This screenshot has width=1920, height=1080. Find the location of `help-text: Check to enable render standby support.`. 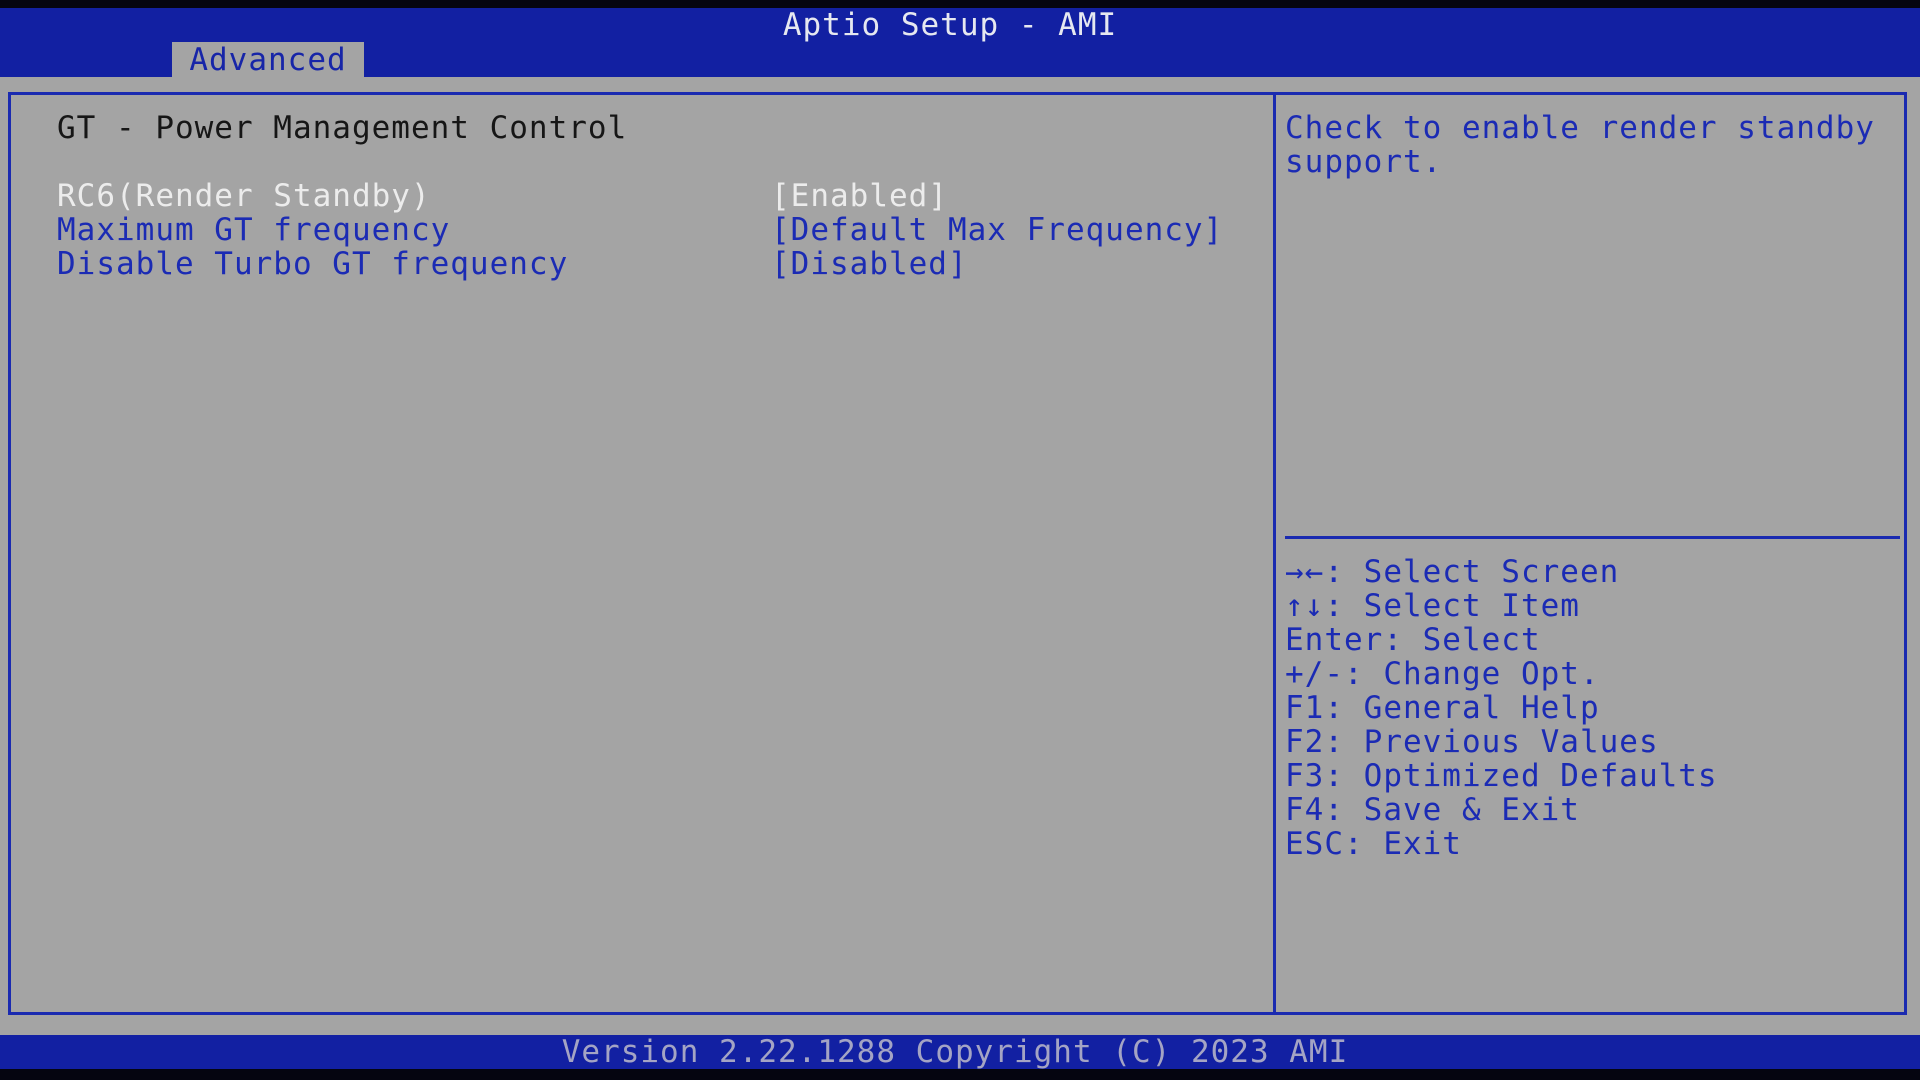

help-text: Check to enable render standby support. is located at coordinates (1595, 145).